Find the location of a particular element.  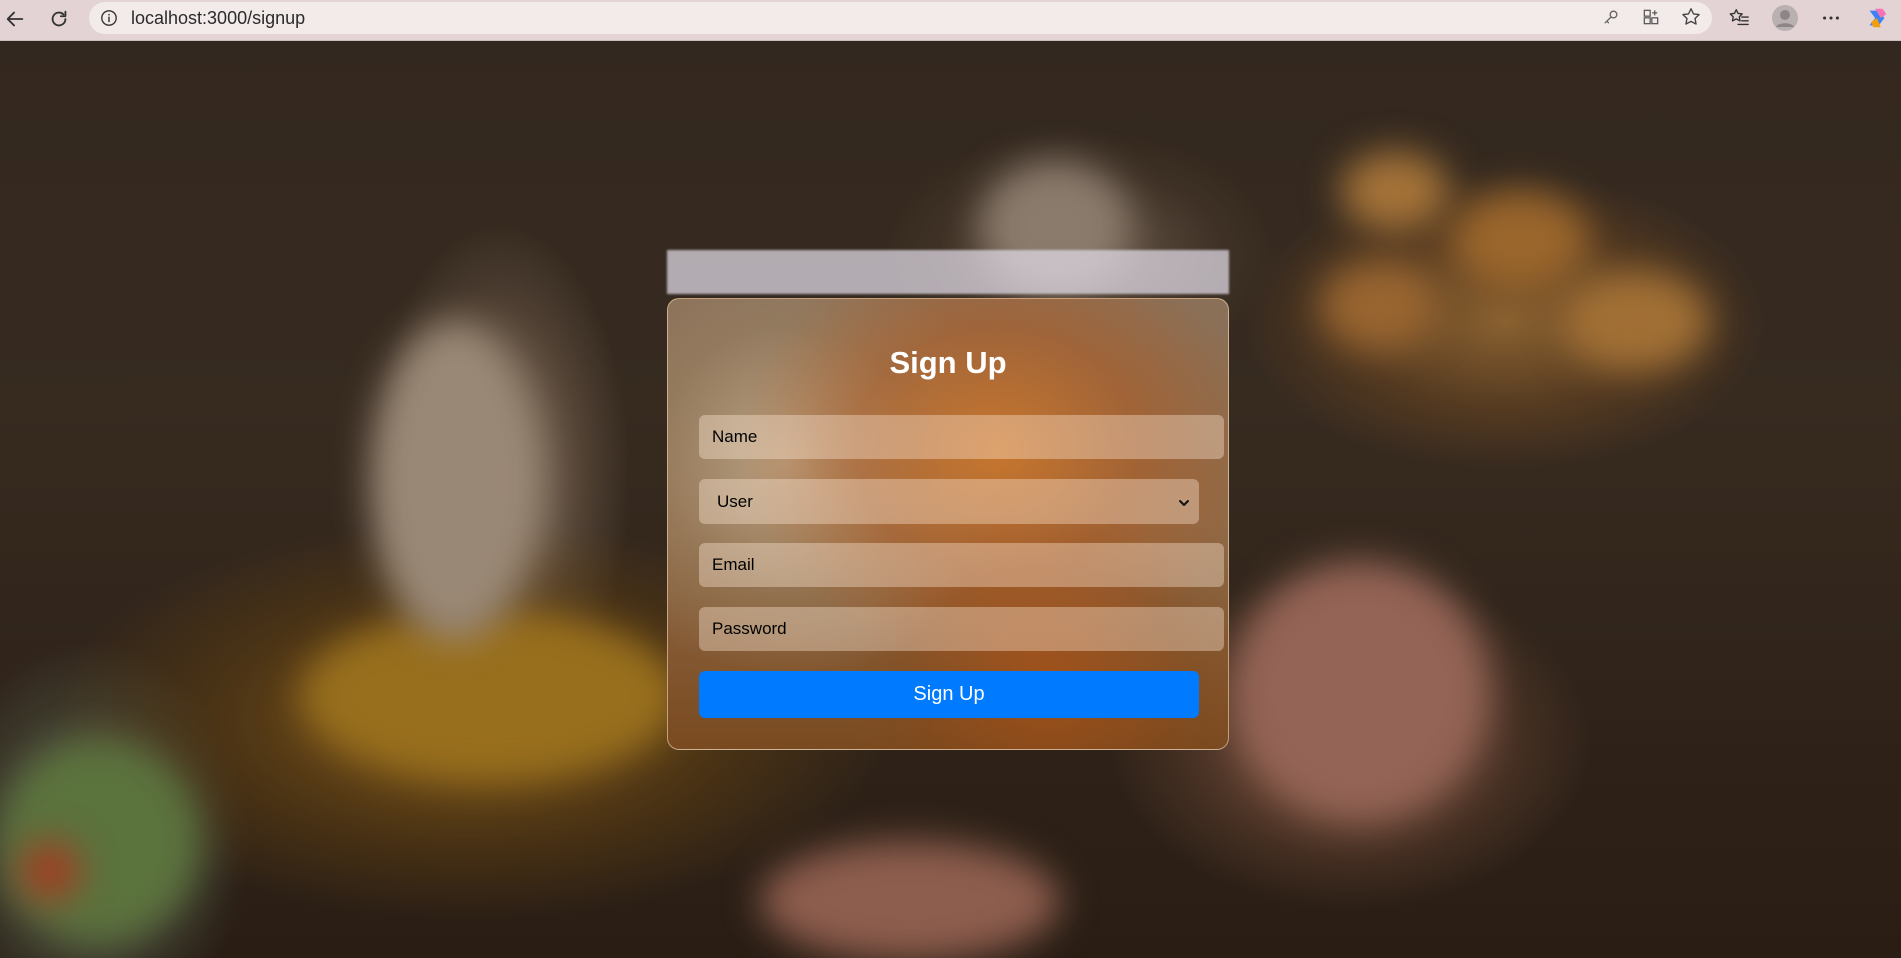

info-icon is located at coordinates (109, 18).